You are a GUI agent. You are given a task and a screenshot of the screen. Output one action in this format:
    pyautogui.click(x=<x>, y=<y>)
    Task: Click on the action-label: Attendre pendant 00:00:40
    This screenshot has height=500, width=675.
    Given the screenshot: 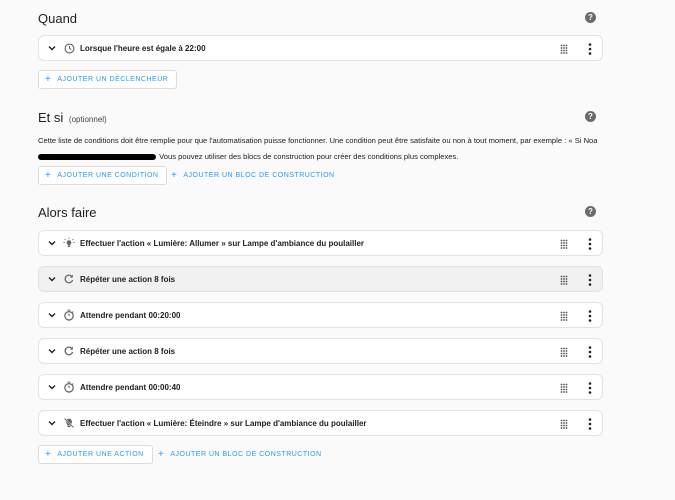 What is the action you would take?
    pyautogui.click(x=130, y=387)
    